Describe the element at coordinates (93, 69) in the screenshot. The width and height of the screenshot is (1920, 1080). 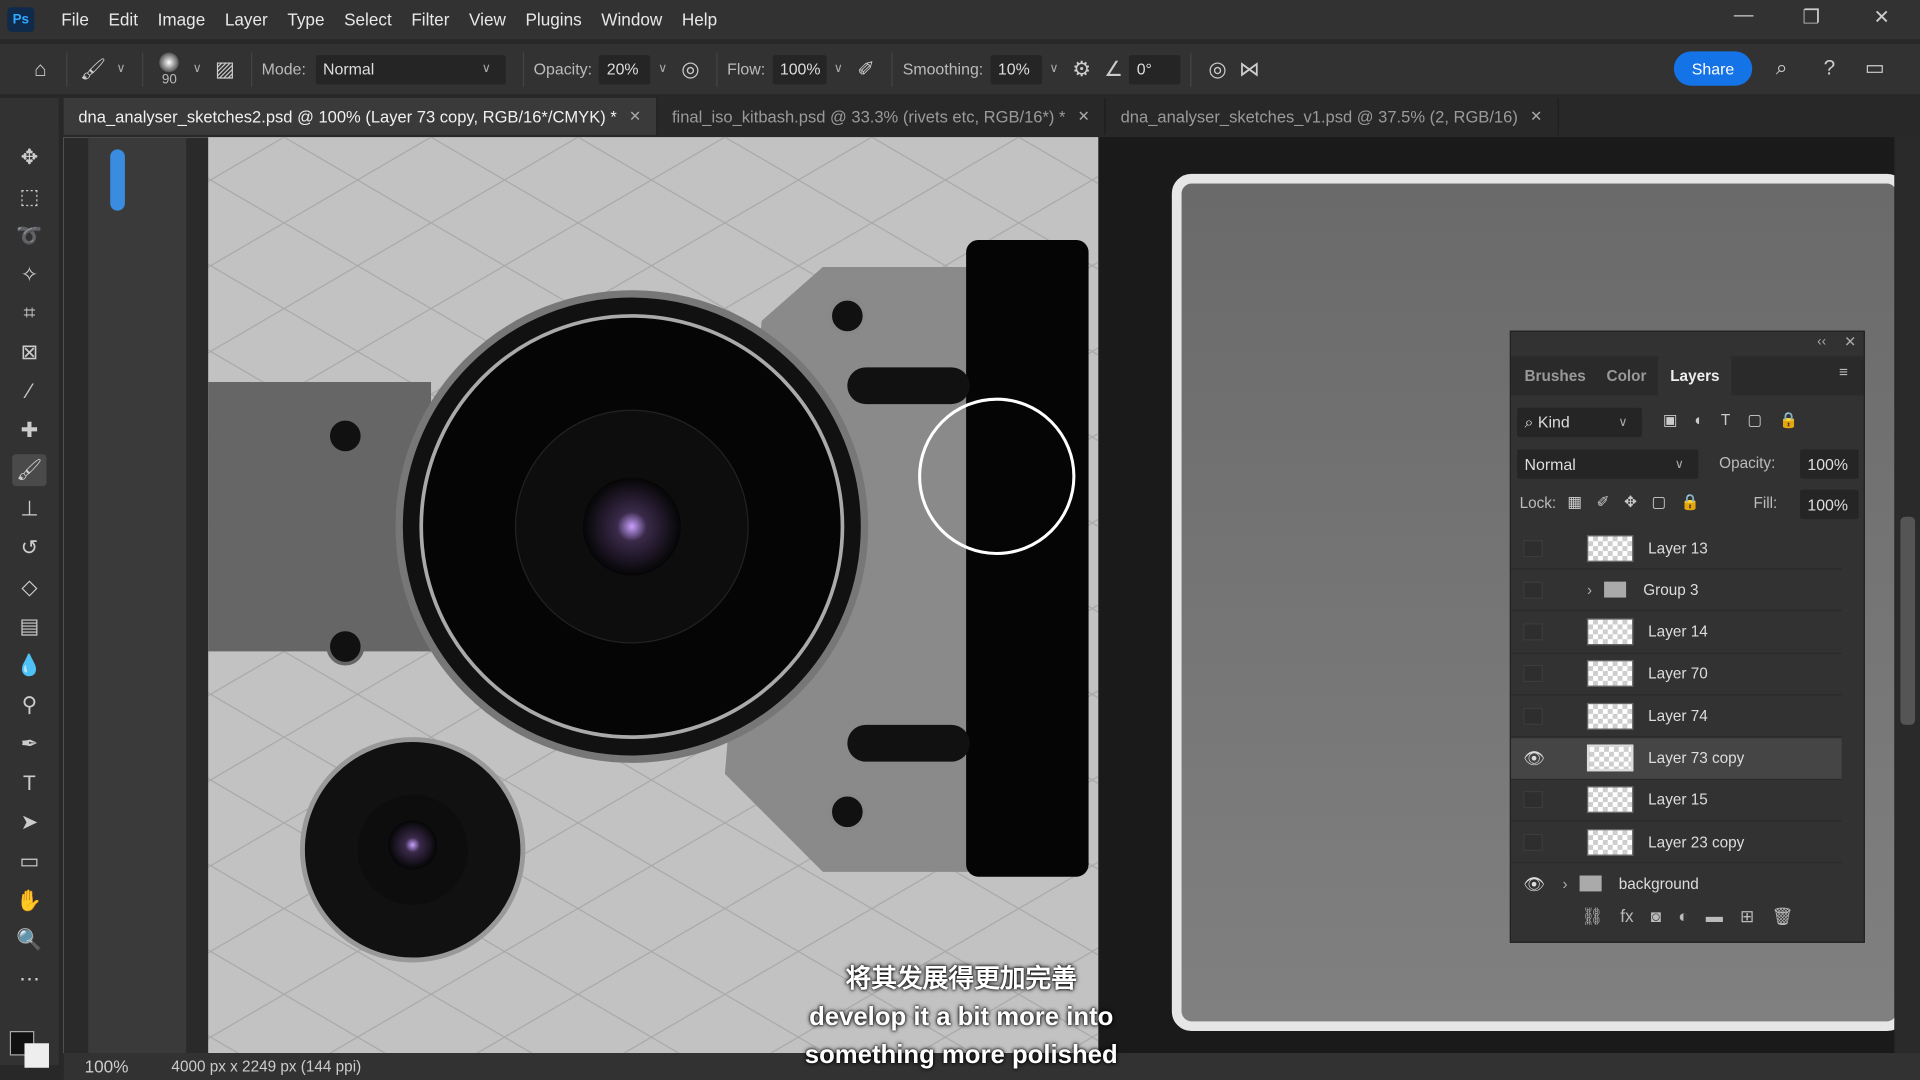
I see `brush-preset-icon: 🖌` at that location.